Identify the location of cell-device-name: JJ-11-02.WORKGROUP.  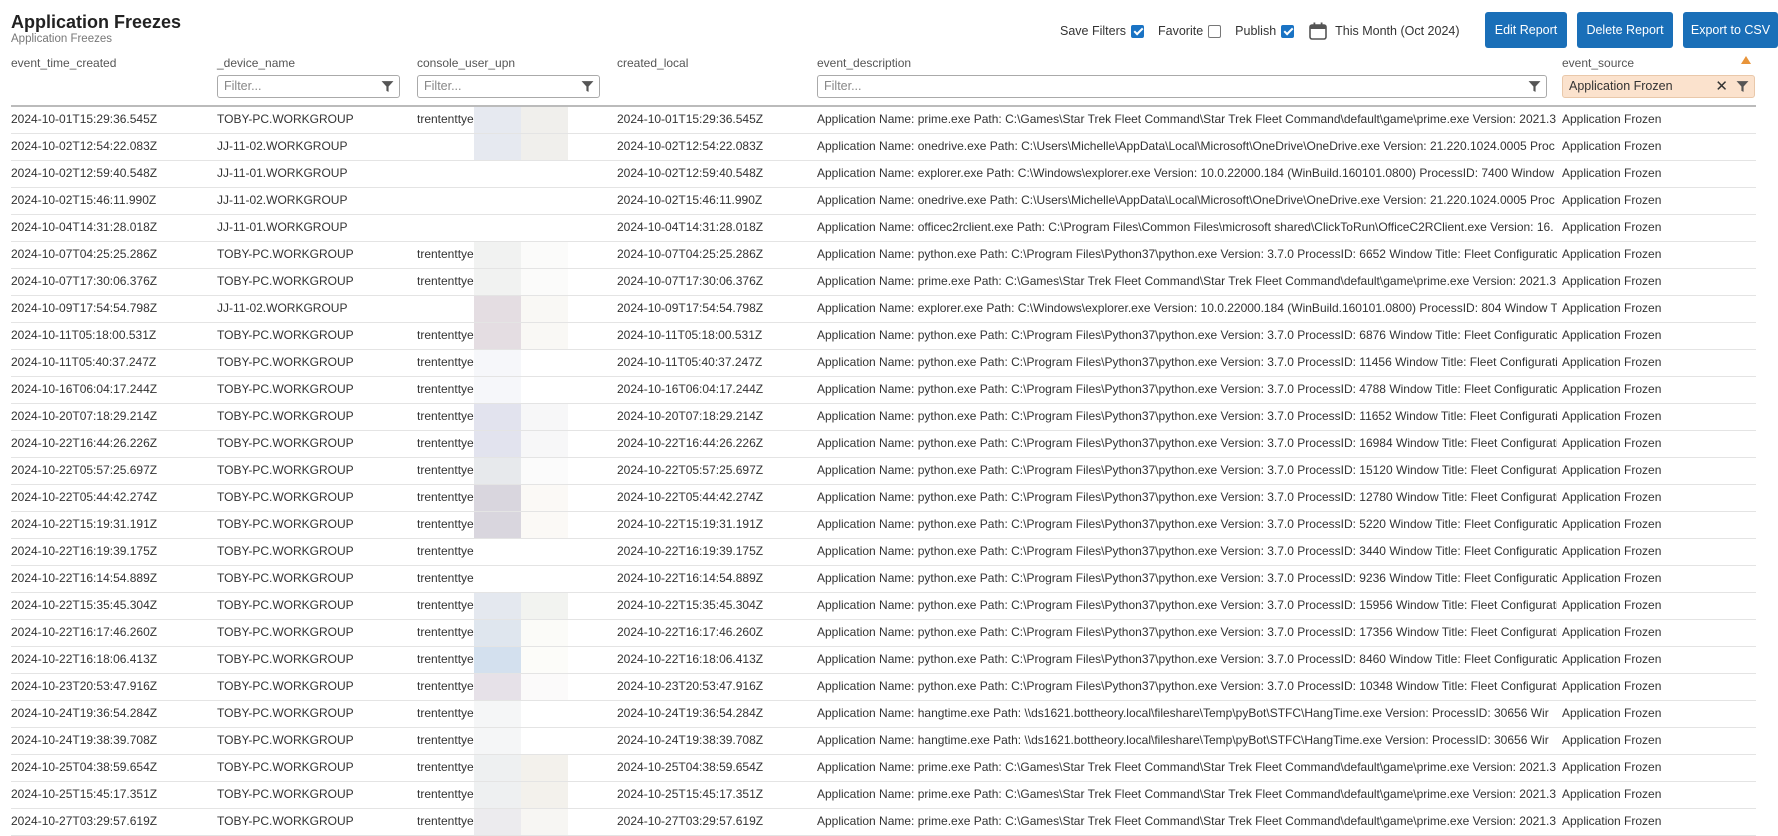
(282, 200).